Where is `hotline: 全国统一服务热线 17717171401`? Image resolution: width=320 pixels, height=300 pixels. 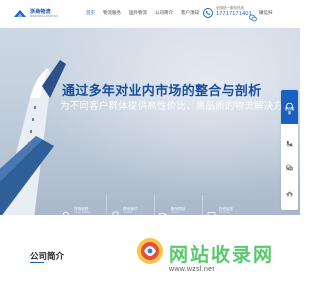
hotline: 全国统一服务热线 17717171401 is located at coordinates (234, 12).